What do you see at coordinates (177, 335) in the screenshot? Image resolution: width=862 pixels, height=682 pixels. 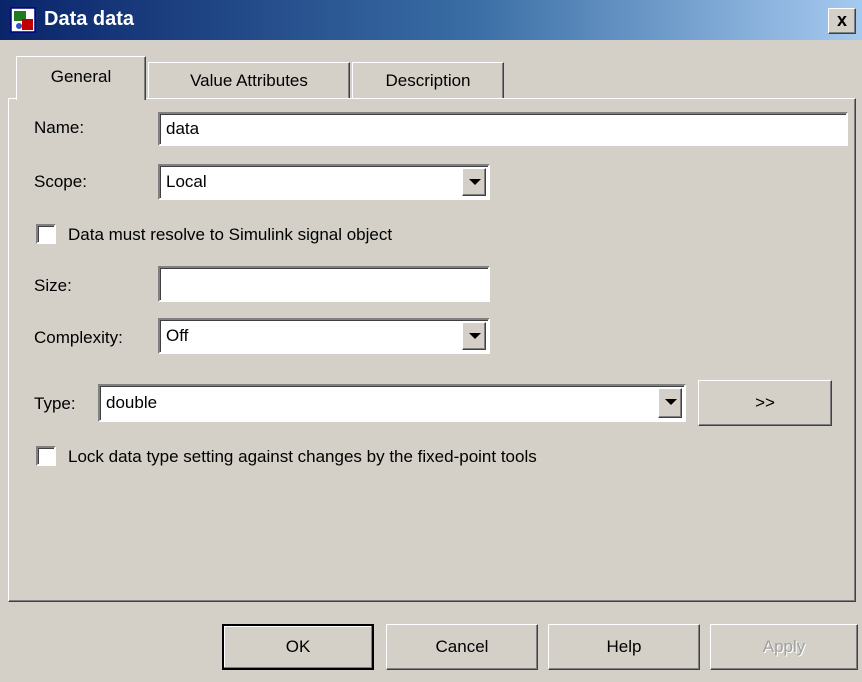 I see `complexity-dropdown-value: Off` at bounding box center [177, 335].